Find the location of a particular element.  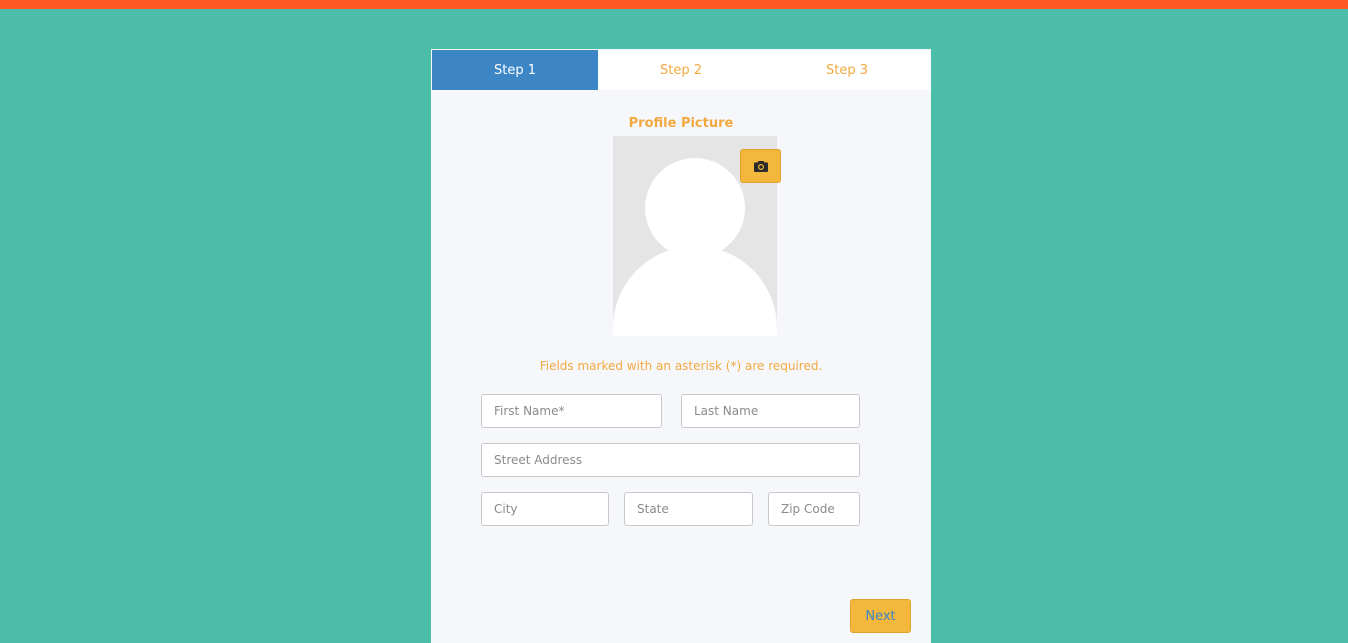

camera-icon is located at coordinates (760, 166).